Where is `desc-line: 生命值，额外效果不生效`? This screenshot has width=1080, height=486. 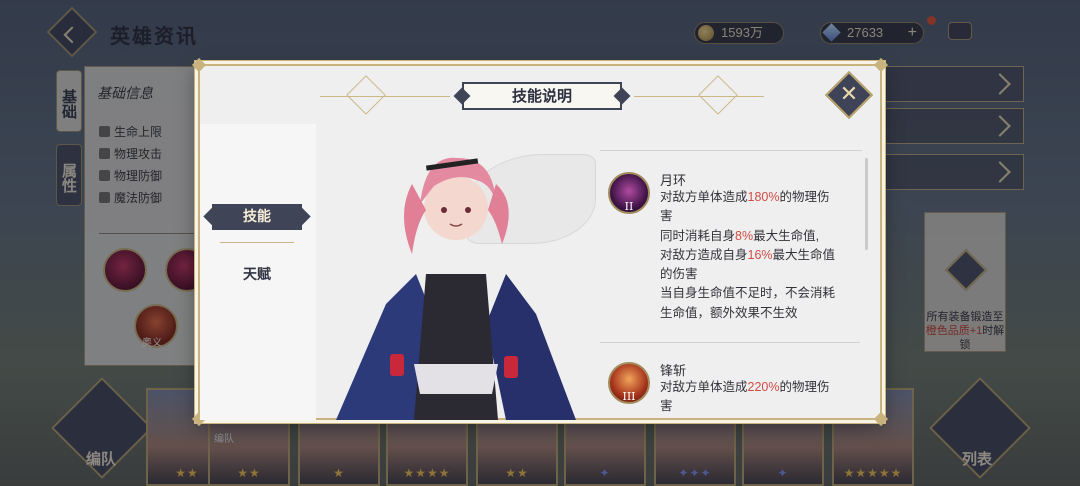 desc-line: 生命值，额外效果不生效 is located at coordinates (729, 312).